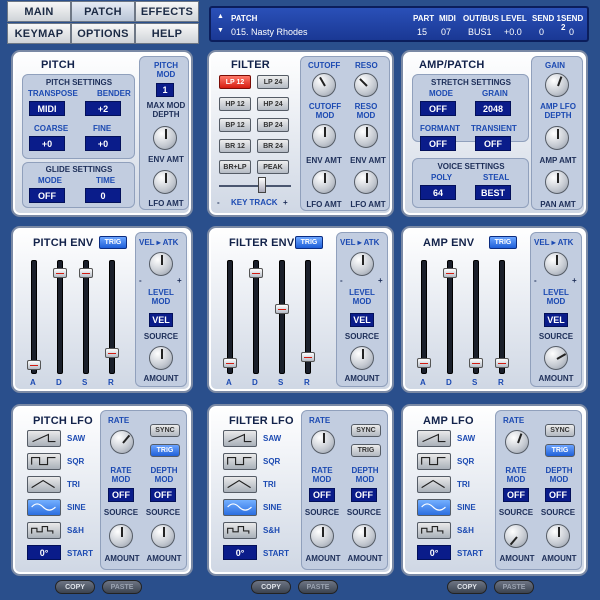  I want to click on amp-env-level-mod-value: VEL, so click(556, 320).